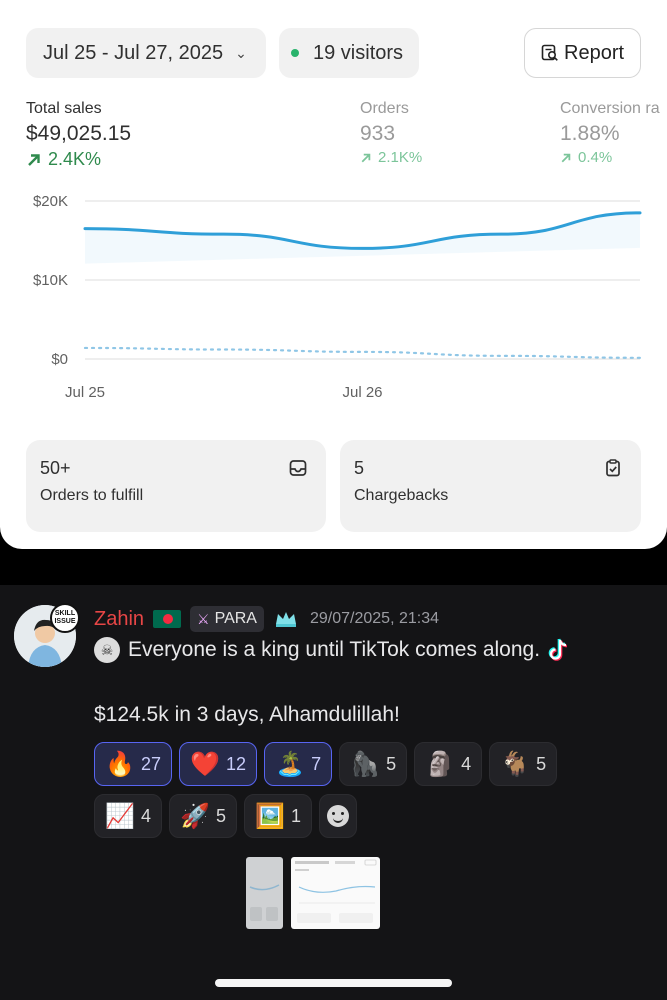  Describe the element at coordinates (266, 619) in the screenshot. I see `message-header: Zahin ⚔ PARA 29/07/2025, 21:34` at that location.